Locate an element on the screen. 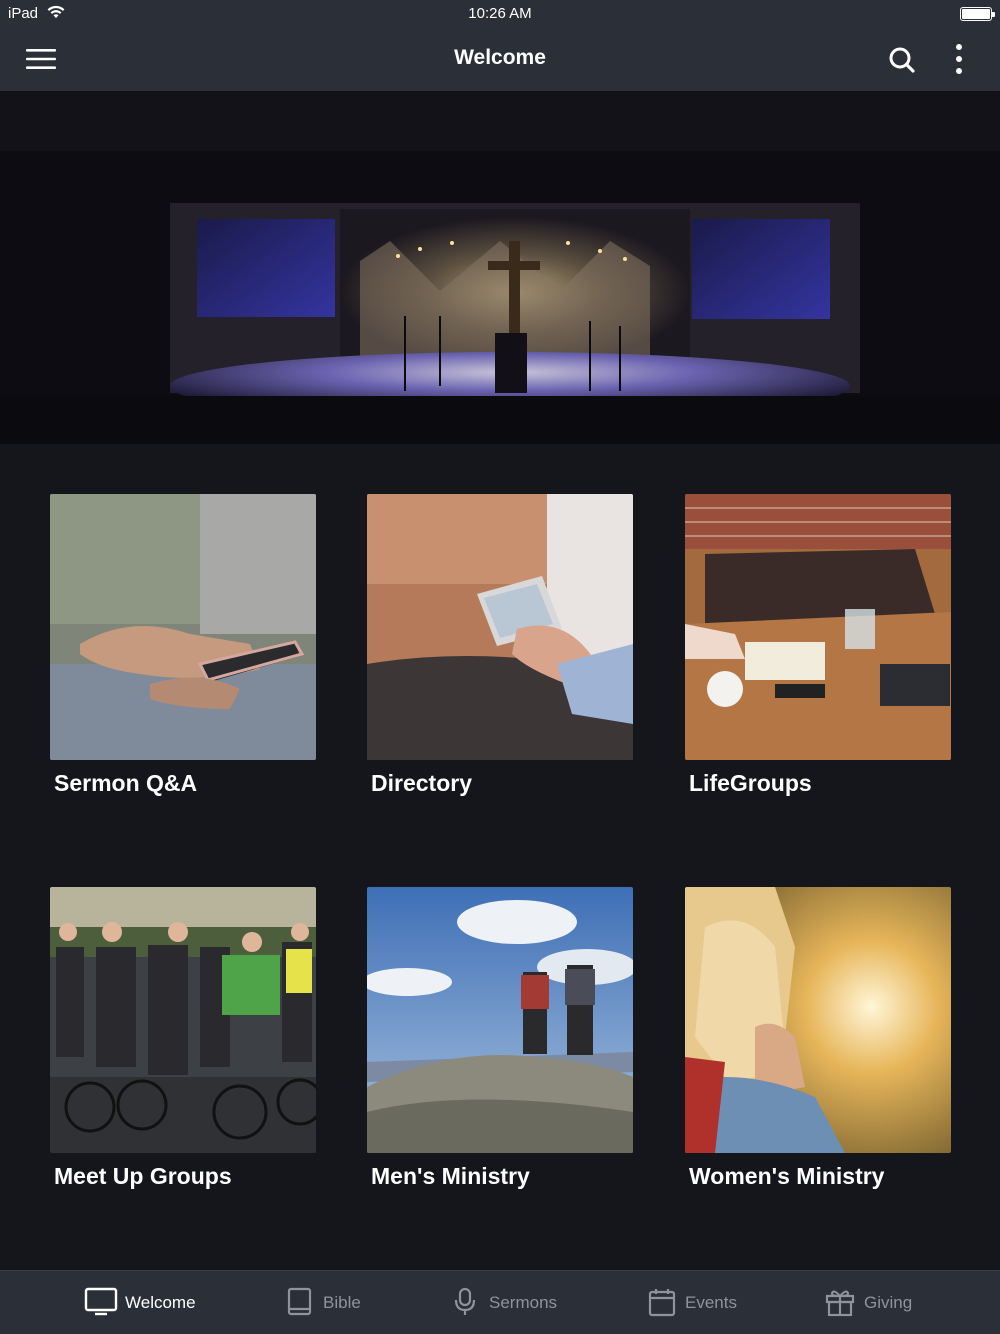 Image resolution: width=1000 pixels, height=1334 pixels. battery-icon is located at coordinates (976, 14).